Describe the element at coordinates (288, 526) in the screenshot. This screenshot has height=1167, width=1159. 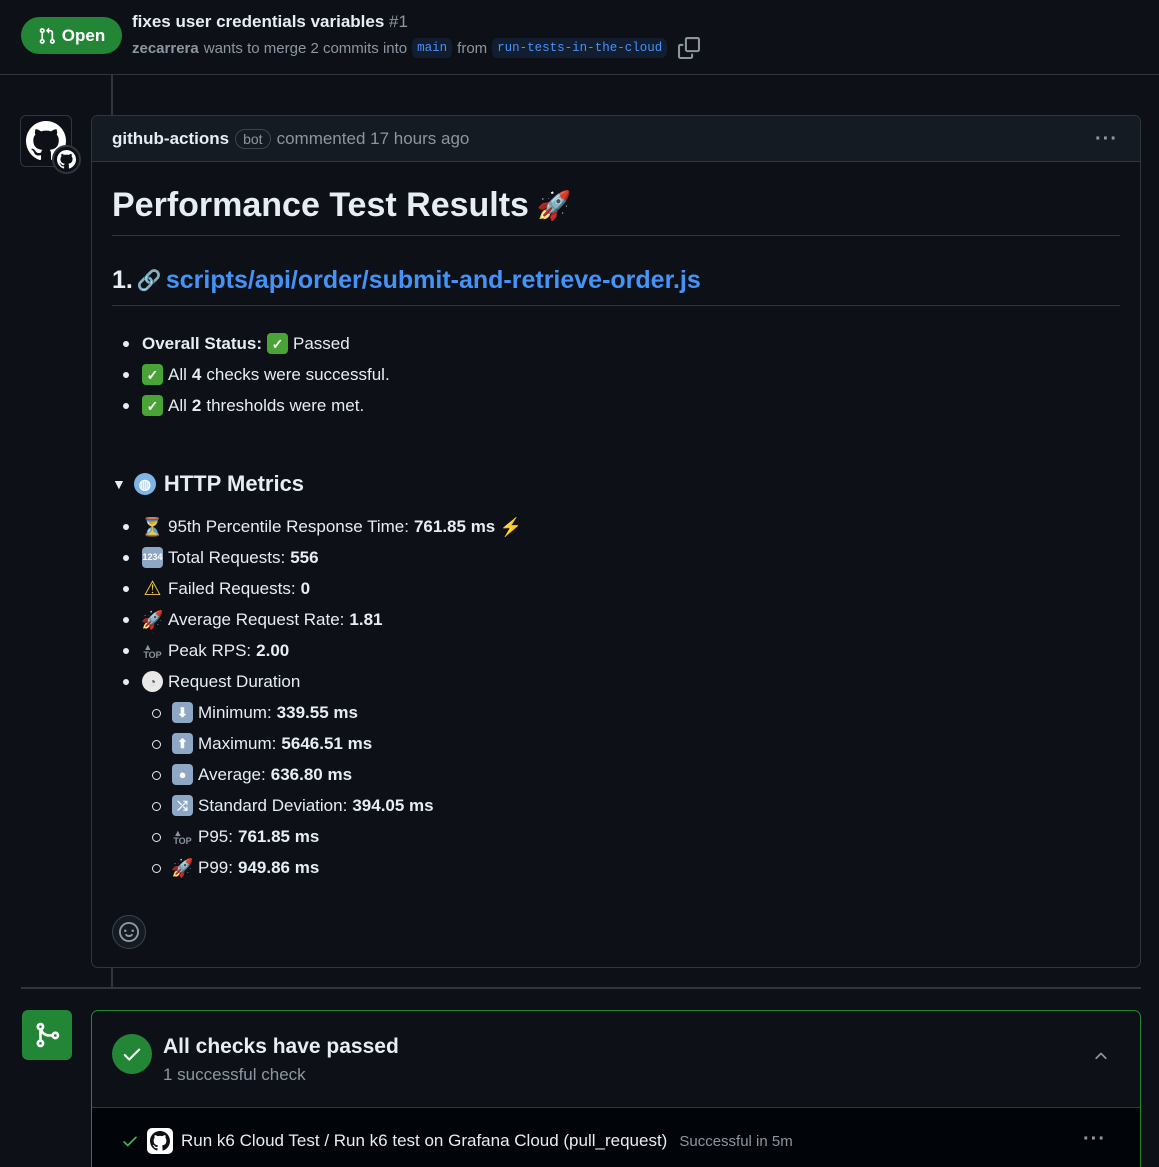
I see `p95-label: 95th Percentile Response Time:` at that location.